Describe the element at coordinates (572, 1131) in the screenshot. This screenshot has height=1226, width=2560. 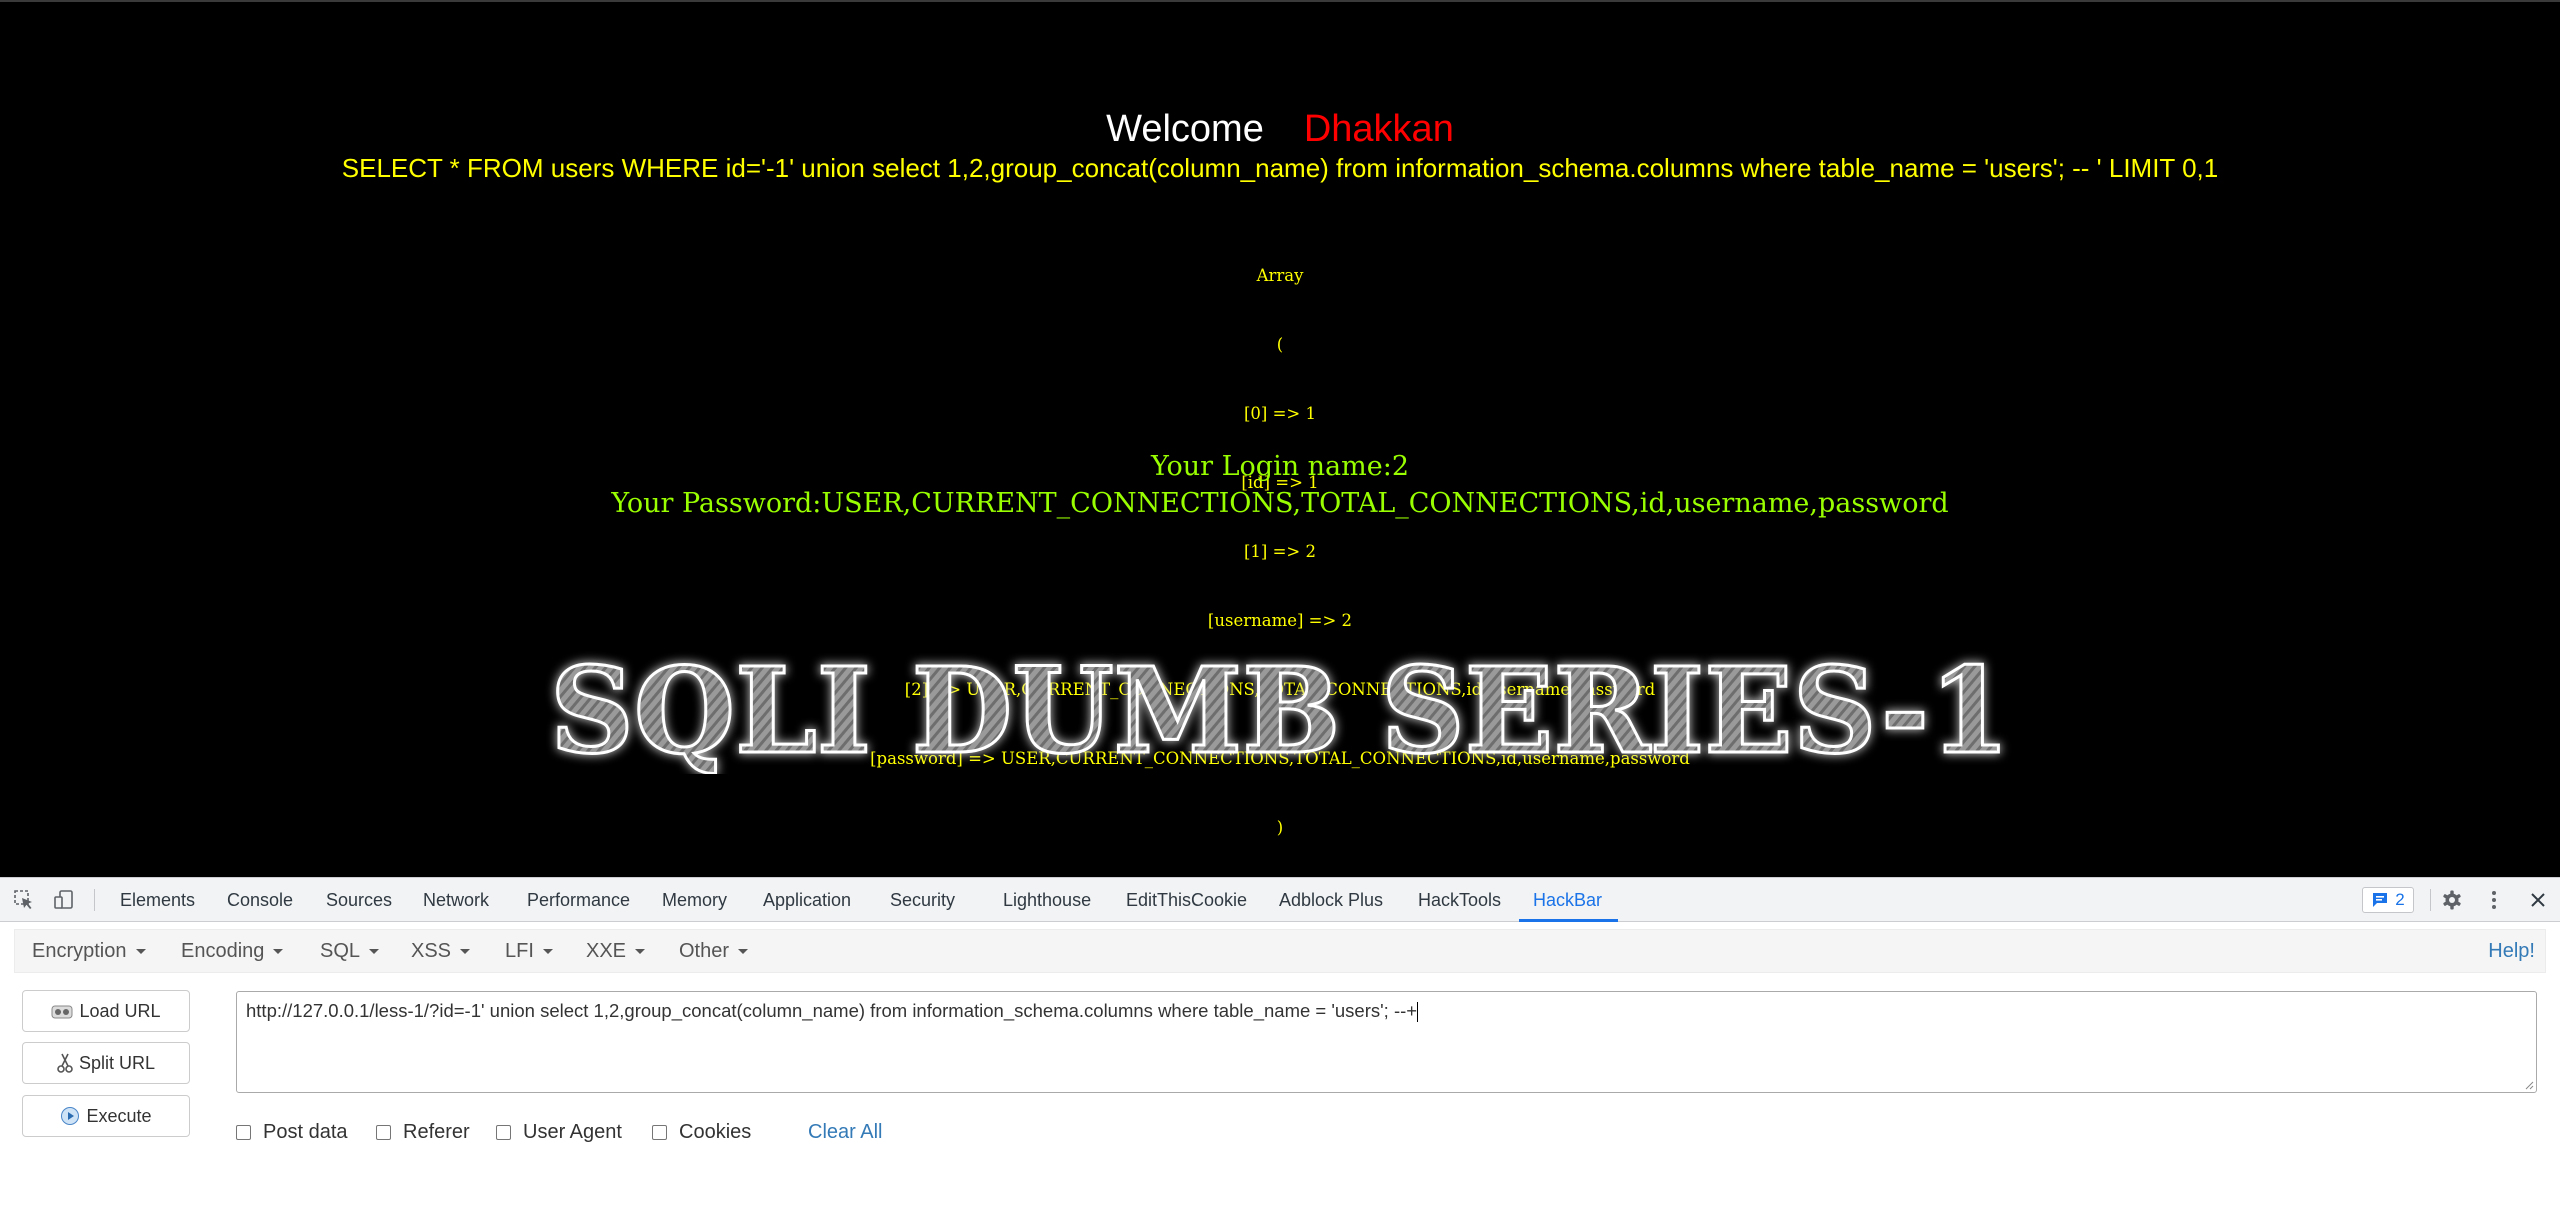
I see `user-agent-label: User Agent` at that location.